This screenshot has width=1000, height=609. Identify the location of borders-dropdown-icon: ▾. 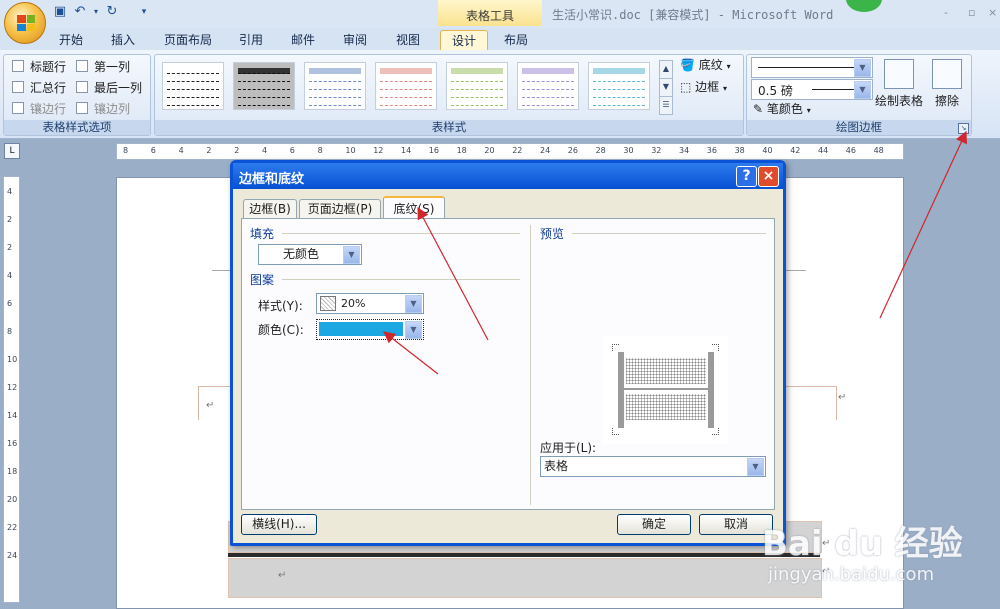
(725, 88).